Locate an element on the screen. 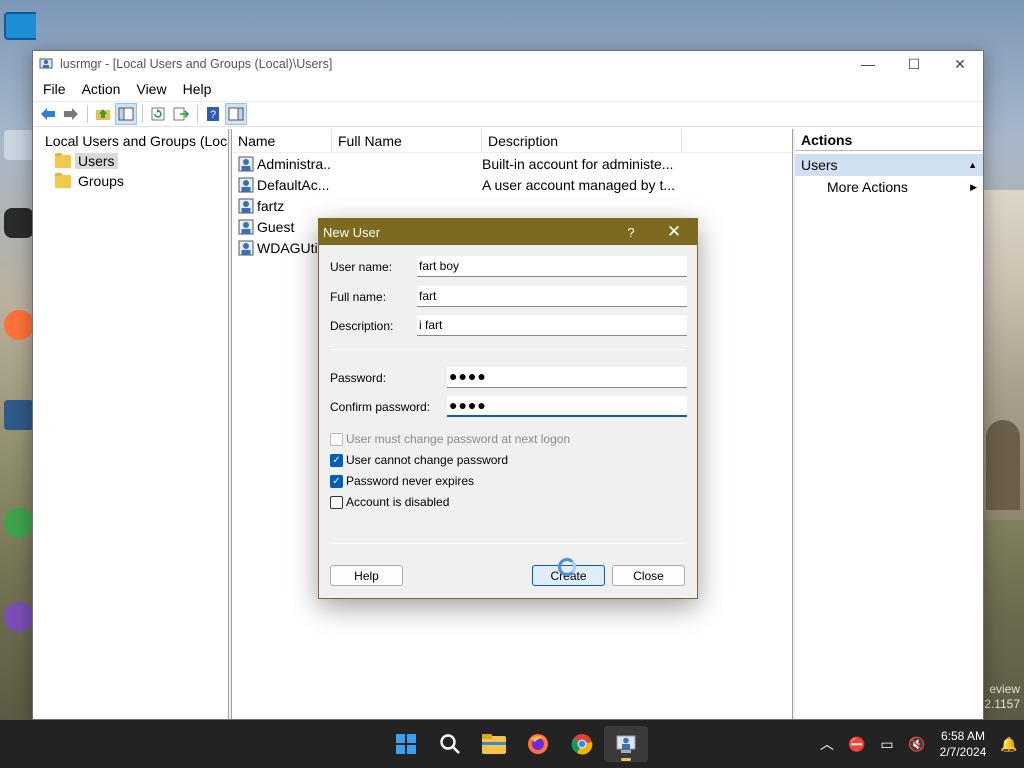  lusrmgr-taskbar-button is located at coordinates (626, 744).